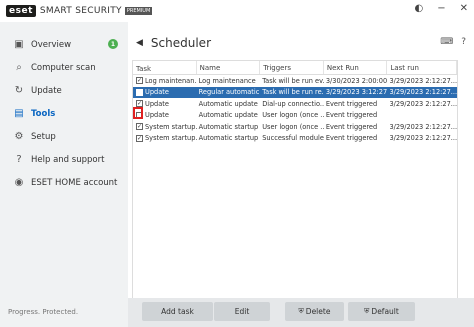 This screenshot has height=327, width=474. I want to click on sidebar-item-label: Tools, so click(43, 113).